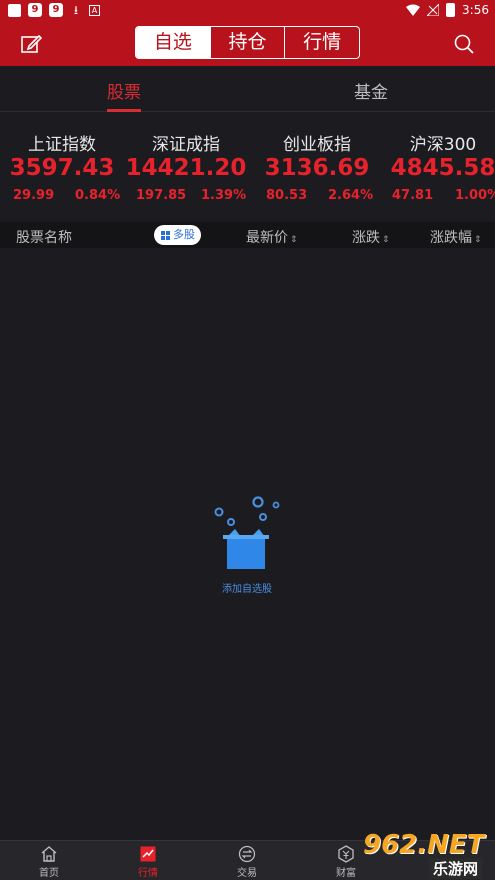  What do you see at coordinates (31, 44) in the screenshot?
I see `edit-icon` at bounding box center [31, 44].